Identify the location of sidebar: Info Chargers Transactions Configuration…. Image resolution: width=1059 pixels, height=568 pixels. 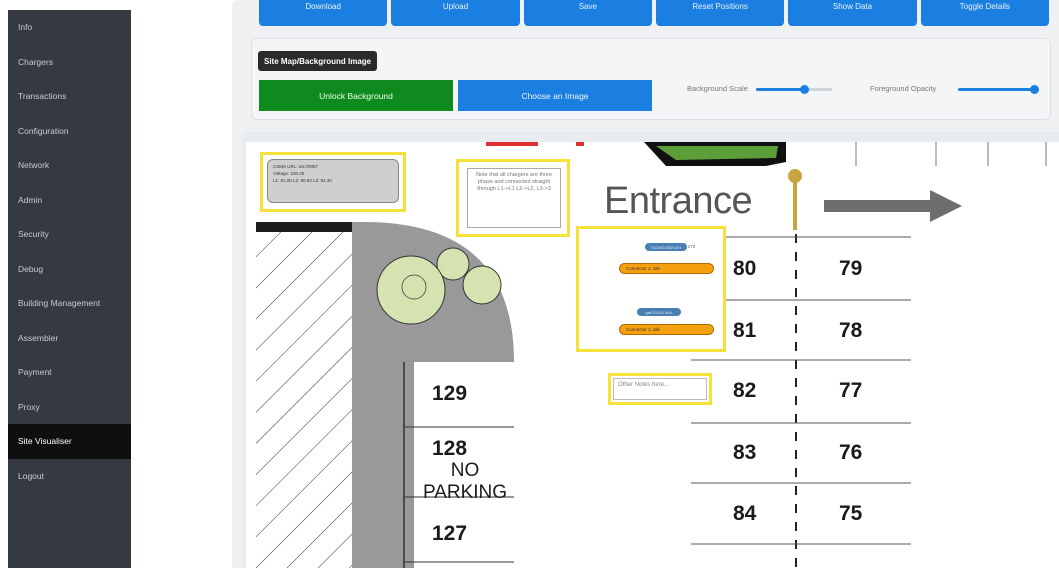
(69, 289).